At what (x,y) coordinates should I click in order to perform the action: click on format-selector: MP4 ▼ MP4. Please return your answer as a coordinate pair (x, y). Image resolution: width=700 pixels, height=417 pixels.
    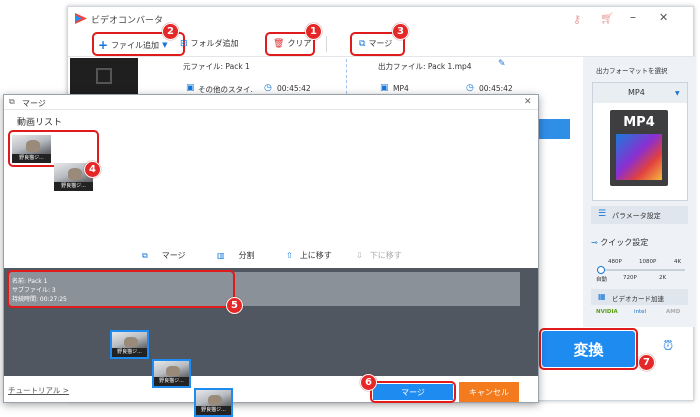
    Looking at the image, I should click on (640, 141).